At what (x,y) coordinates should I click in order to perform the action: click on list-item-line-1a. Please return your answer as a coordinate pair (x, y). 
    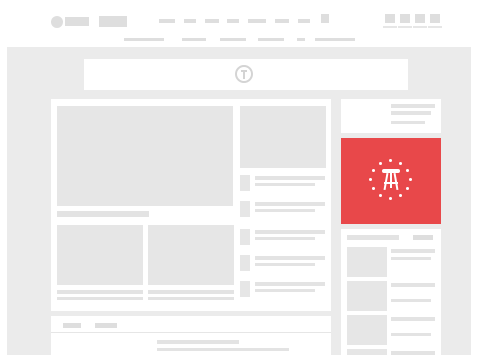
    Looking at the image, I should click on (290, 178).